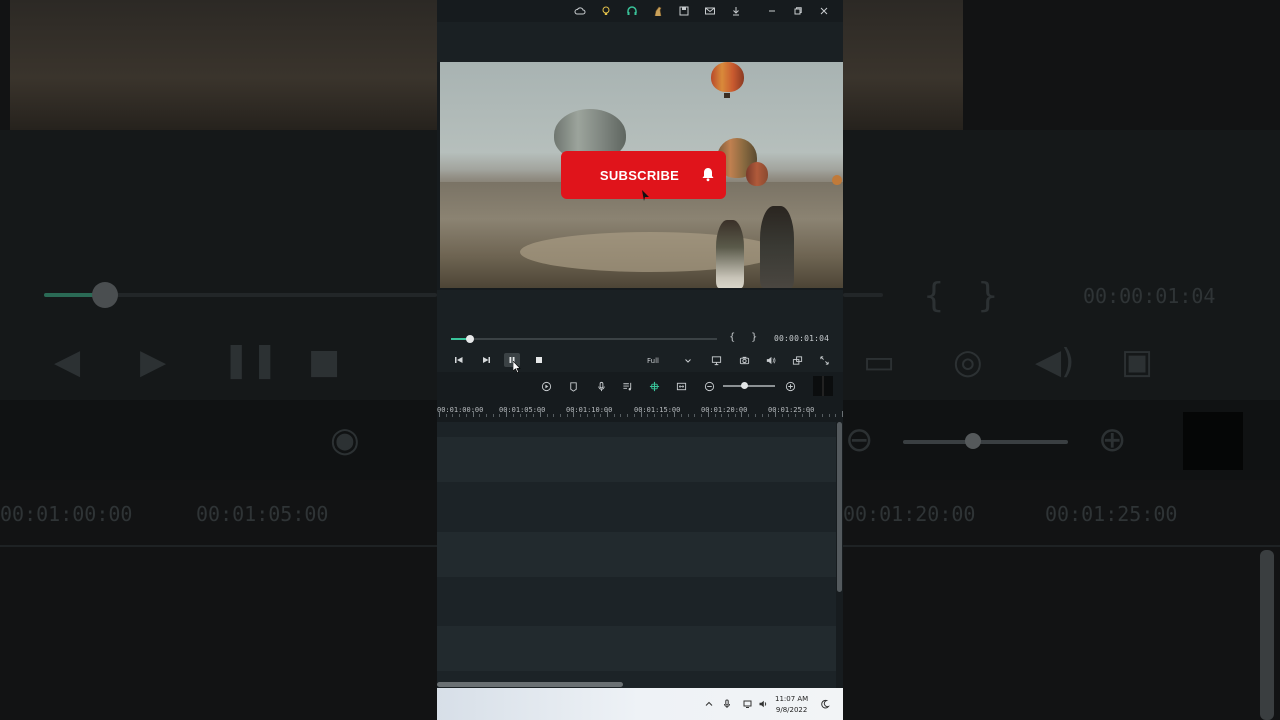  I want to click on fullscreen-icon, so click(797, 360).